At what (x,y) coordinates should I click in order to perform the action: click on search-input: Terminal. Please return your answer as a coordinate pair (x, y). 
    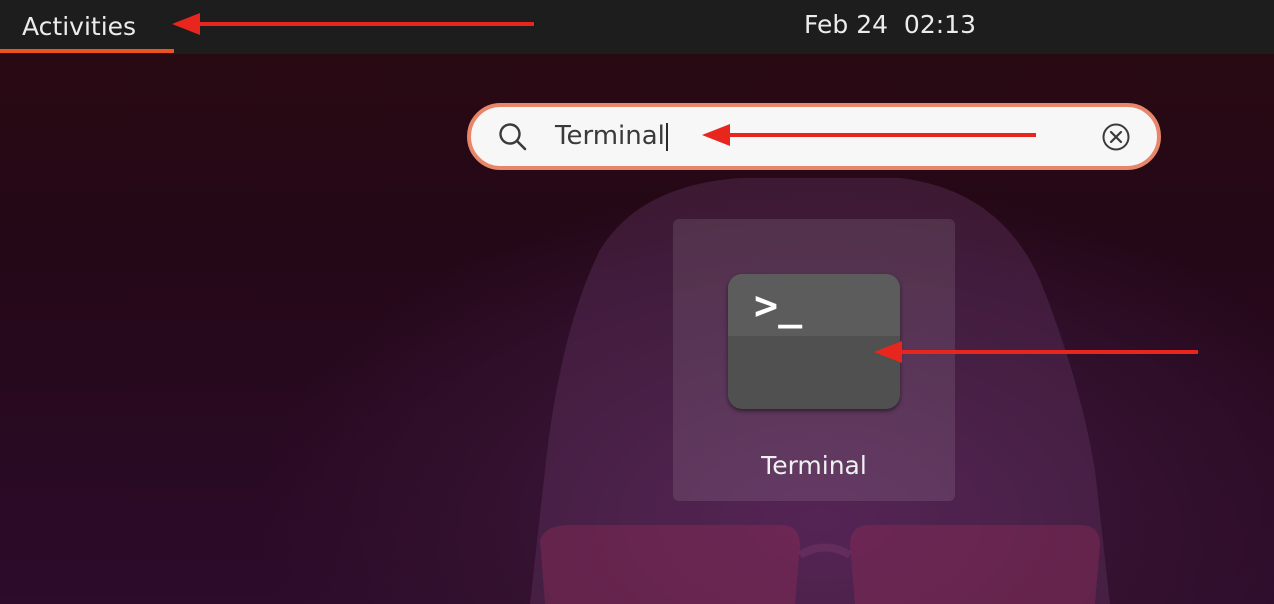
    Looking at the image, I should click on (611, 136).